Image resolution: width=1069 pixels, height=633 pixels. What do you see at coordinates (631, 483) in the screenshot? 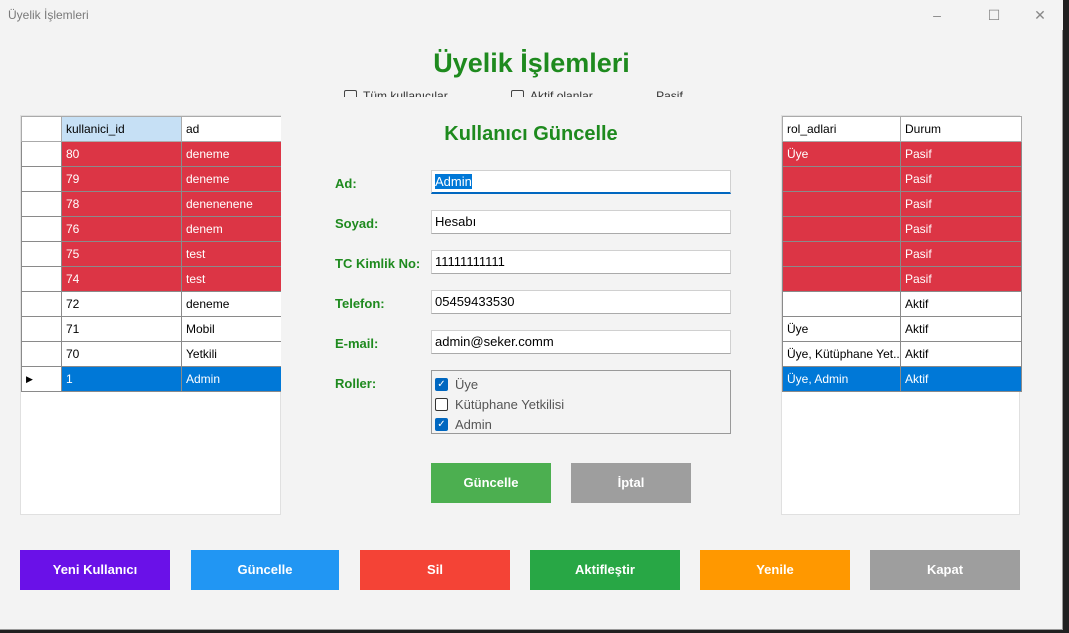
I see `panel-cancel-button: İptal` at bounding box center [631, 483].